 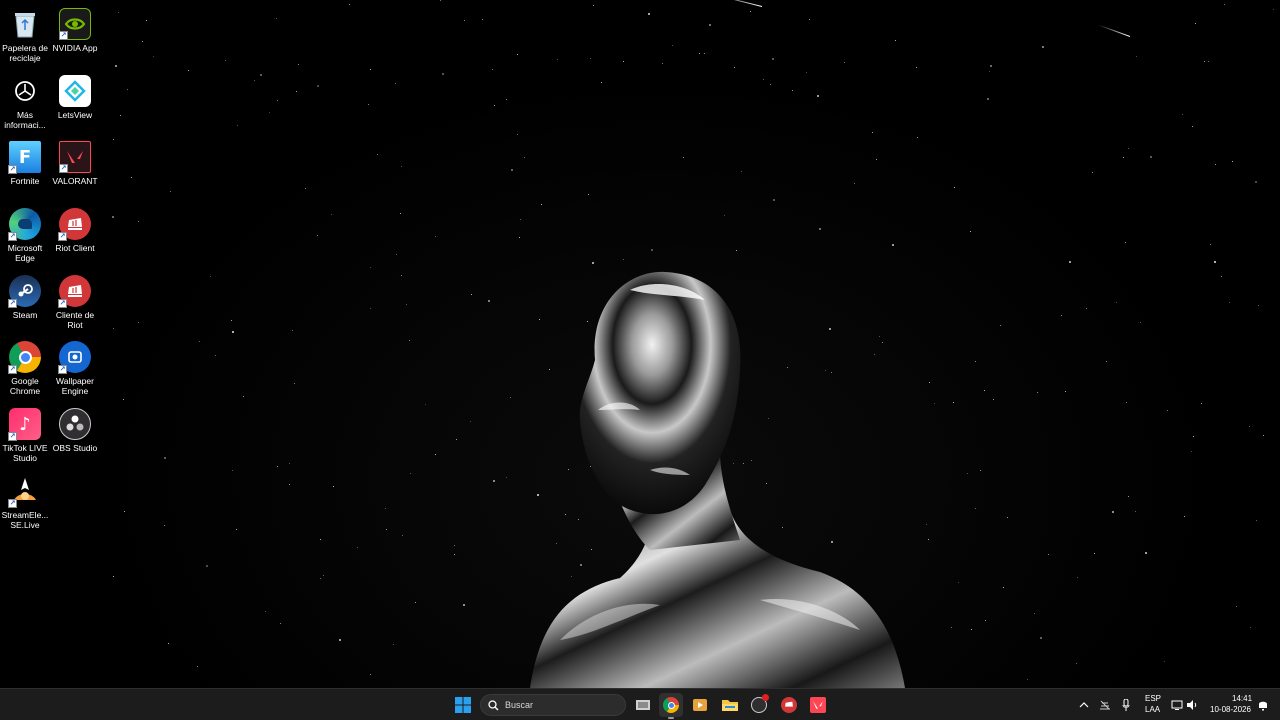 I want to click on desktop-icon-cliente-riot: ↗ Cliente de Riot, so click(x=75, y=302).